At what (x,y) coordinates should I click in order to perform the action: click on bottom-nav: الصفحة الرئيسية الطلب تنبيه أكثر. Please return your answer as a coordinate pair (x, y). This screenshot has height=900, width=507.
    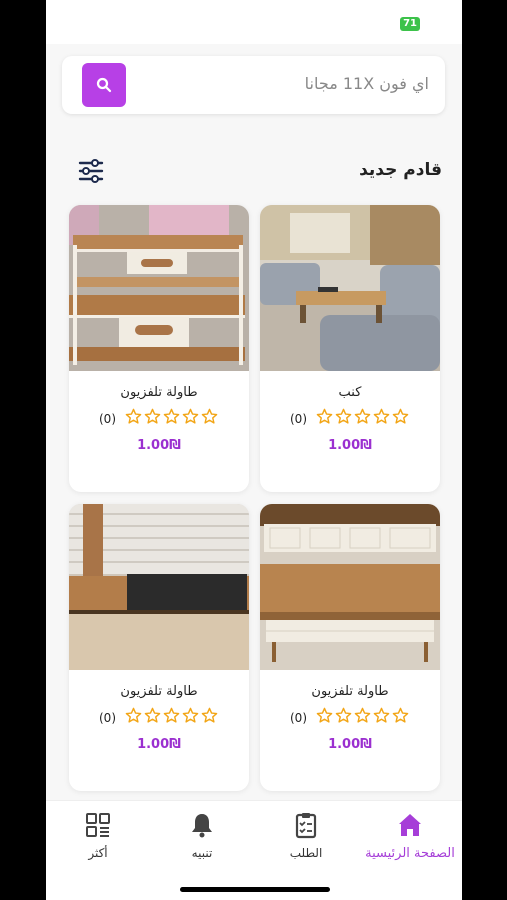
    Looking at the image, I should click on (254, 850).